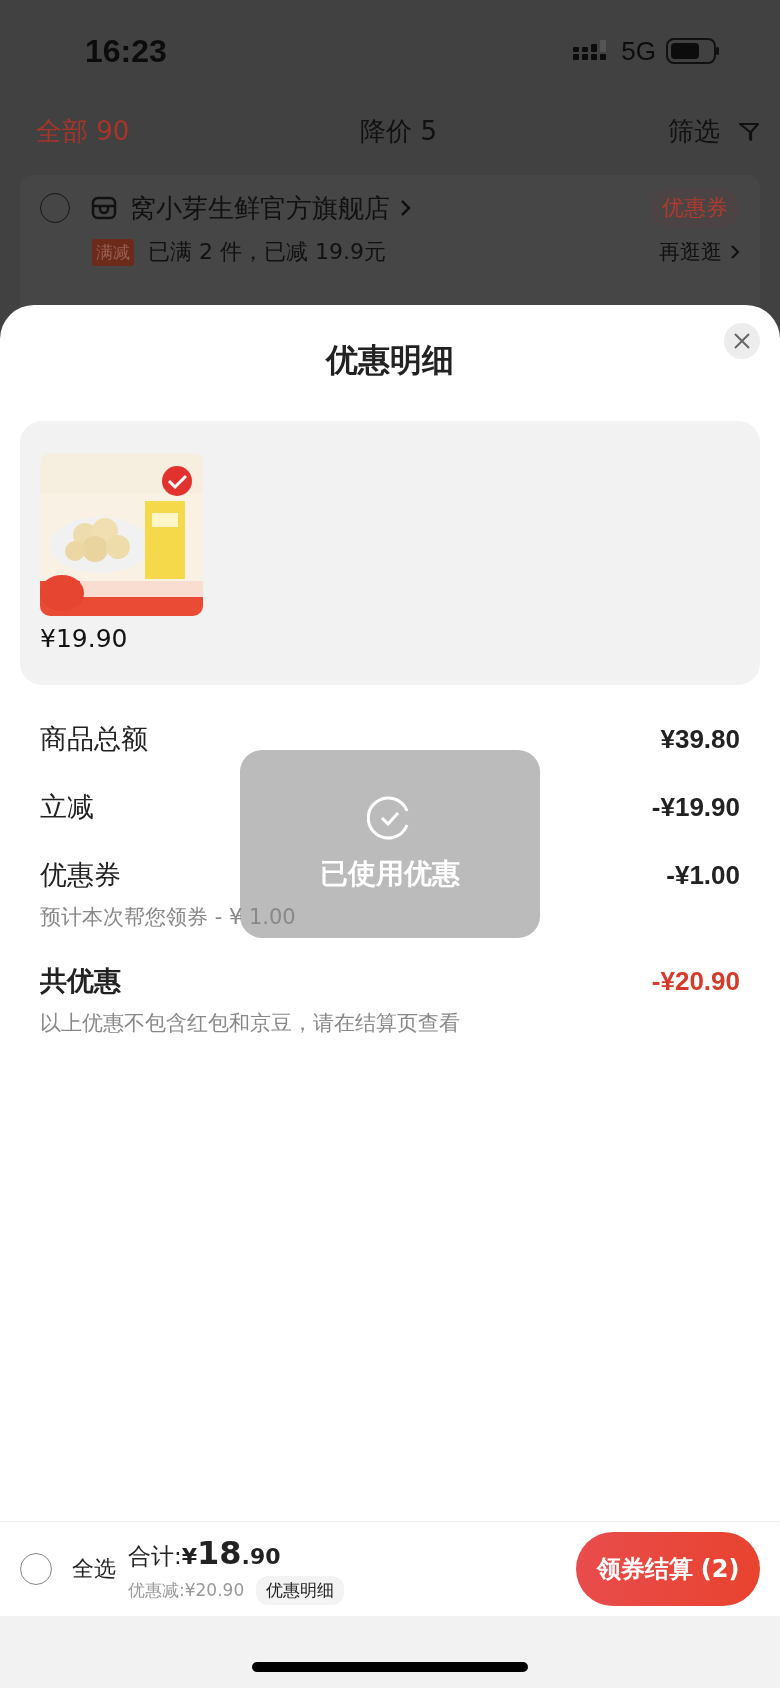  What do you see at coordinates (94, 1569) in the screenshot?
I see `select-all-label: 全选` at bounding box center [94, 1569].